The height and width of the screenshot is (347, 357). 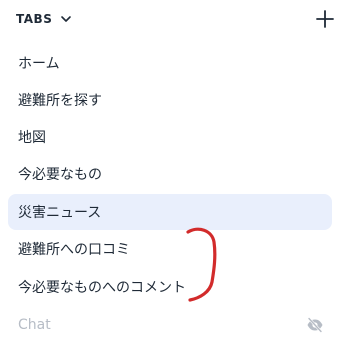 I want to click on plus-icon, so click(x=325, y=19).